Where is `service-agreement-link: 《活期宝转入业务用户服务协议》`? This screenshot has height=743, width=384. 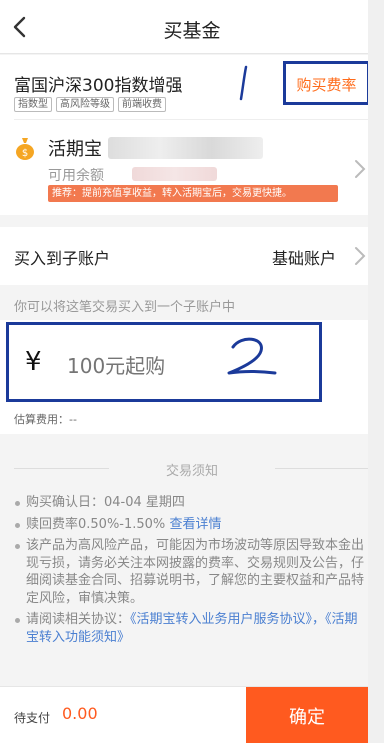
service-agreement-link: 《活期宝转入业务用户服务协议》 is located at coordinates (221, 619).